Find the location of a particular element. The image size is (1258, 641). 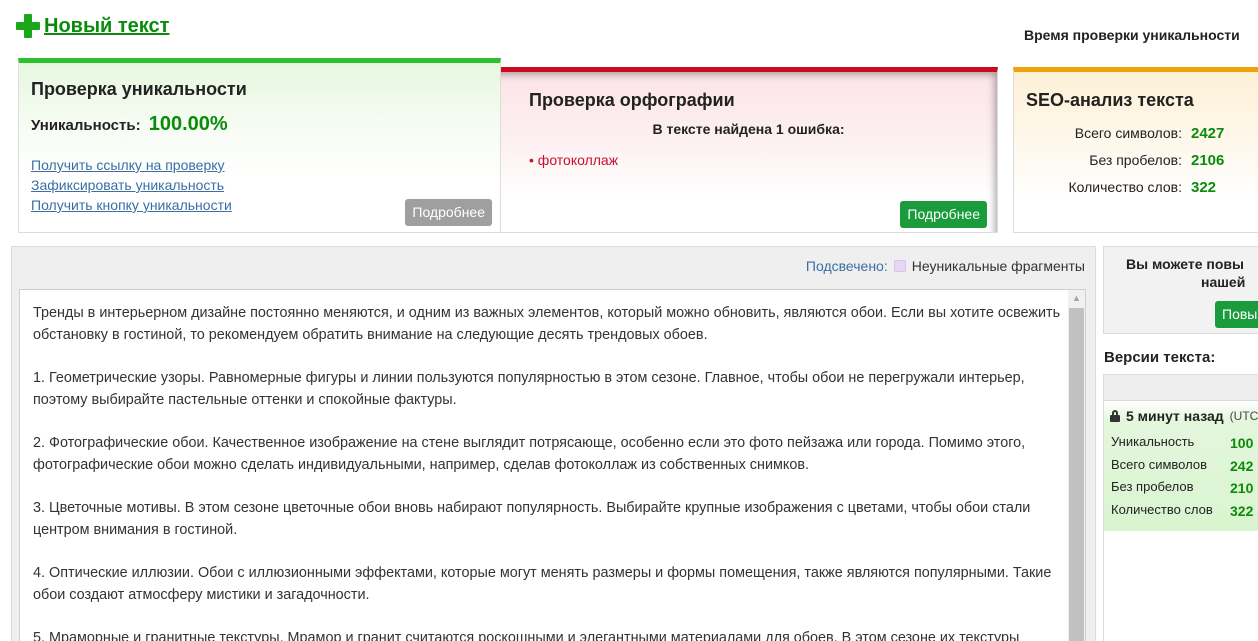

seo-row-label: Всего символов: is located at coordinates (1128, 133).